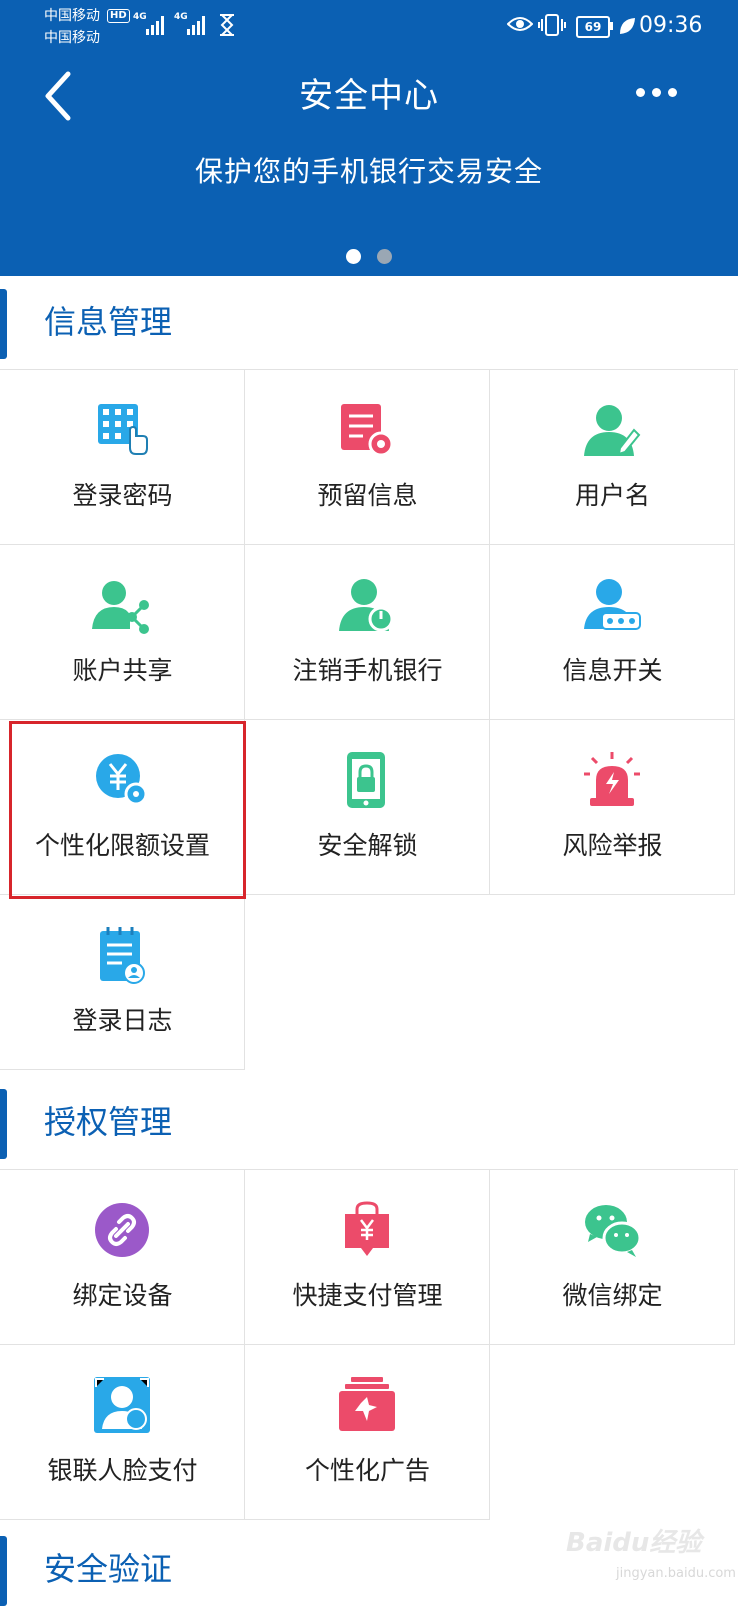  What do you see at coordinates (612, 604) in the screenshot?
I see `user-password-icon` at bounding box center [612, 604].